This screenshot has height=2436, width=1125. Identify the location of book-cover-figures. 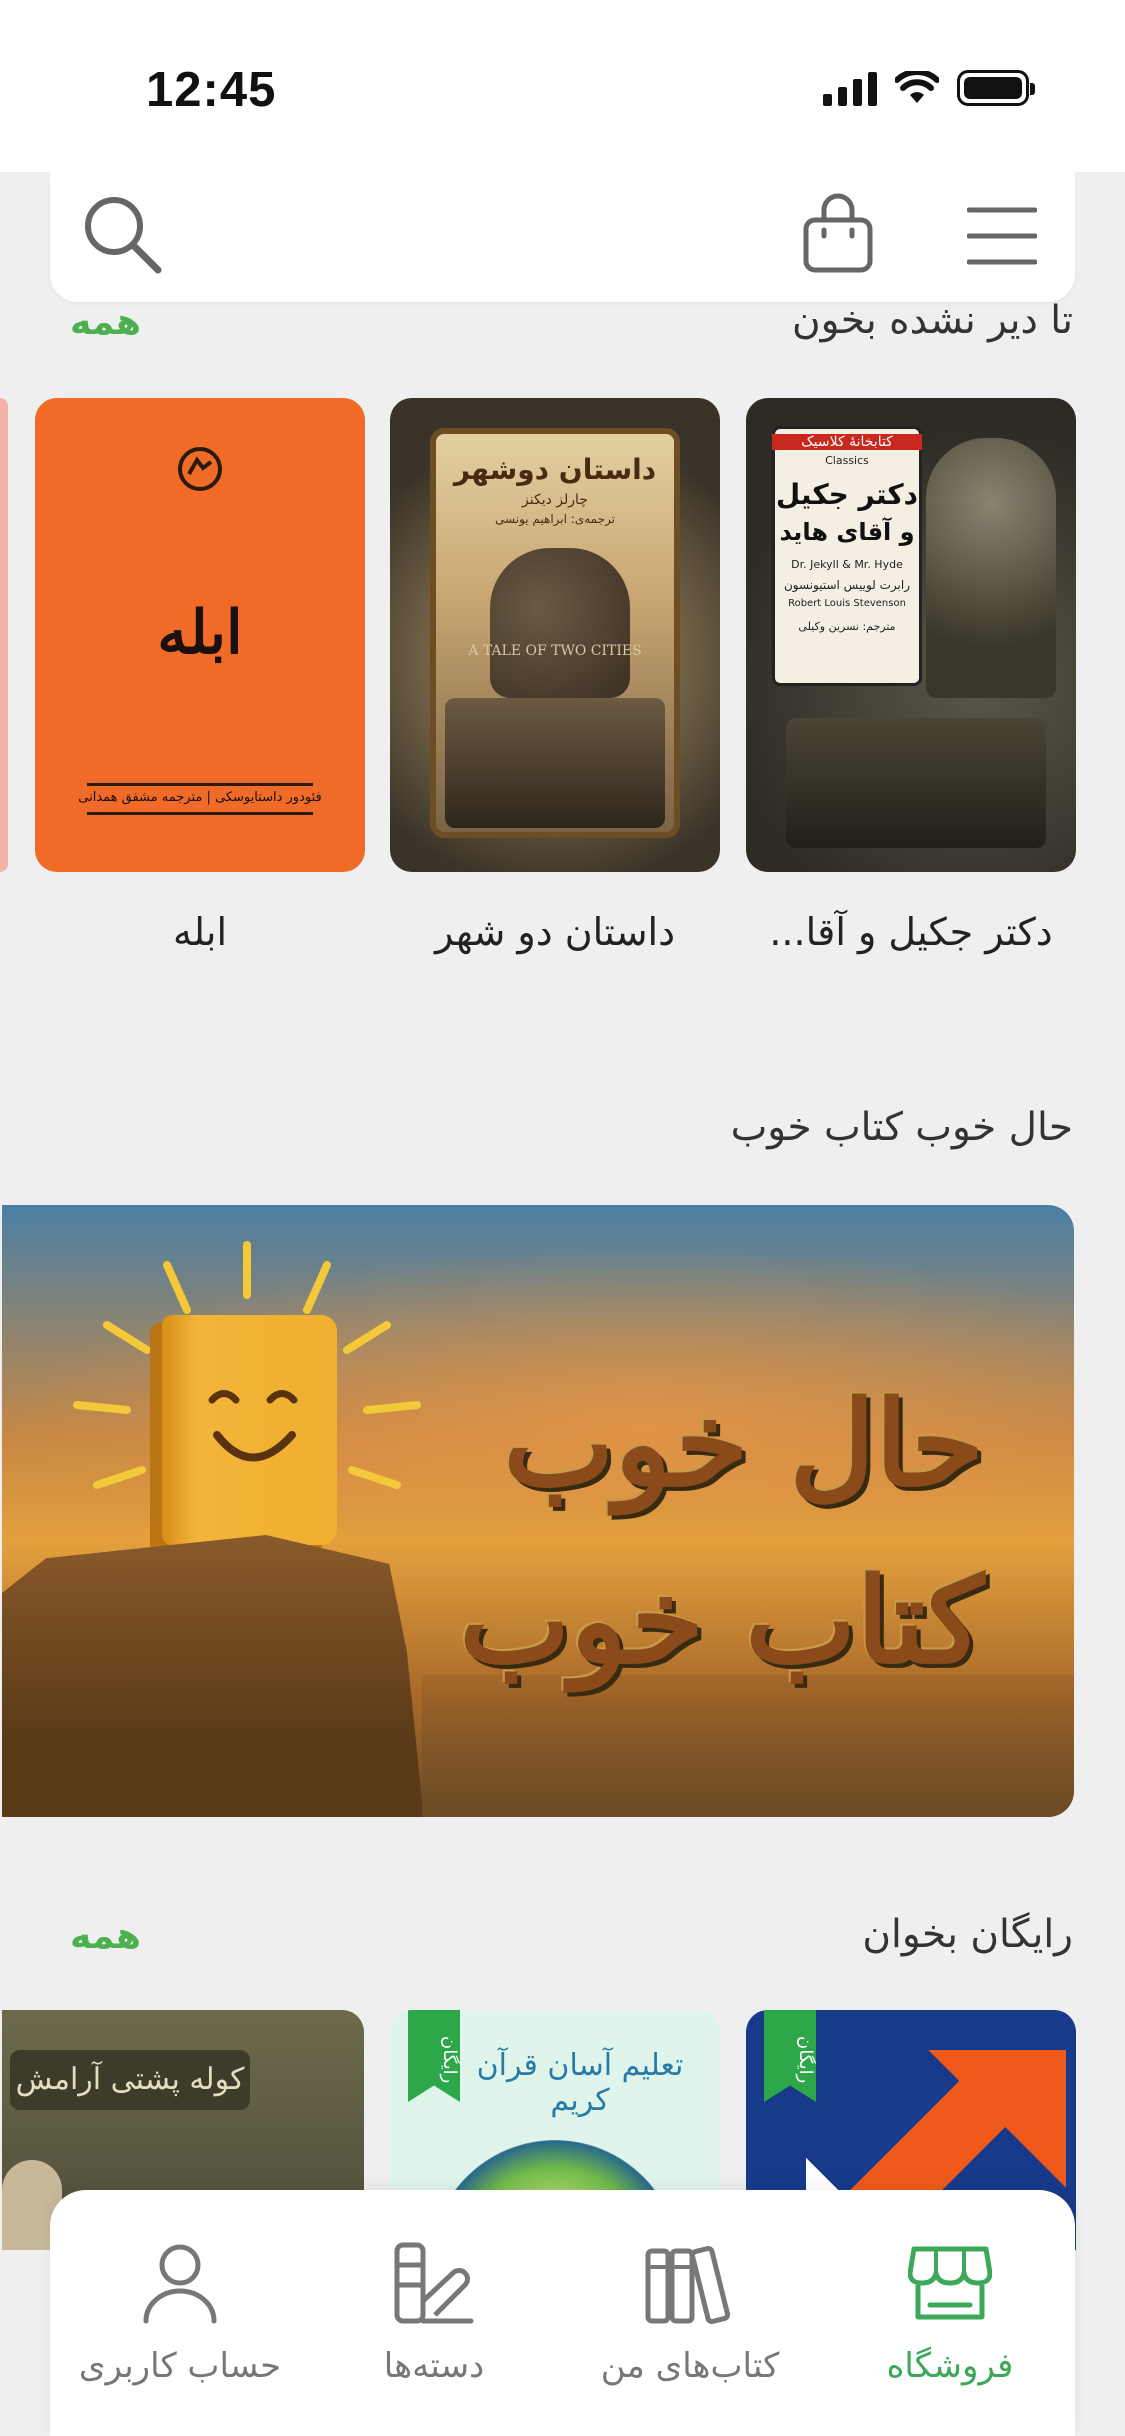
(560, 623).